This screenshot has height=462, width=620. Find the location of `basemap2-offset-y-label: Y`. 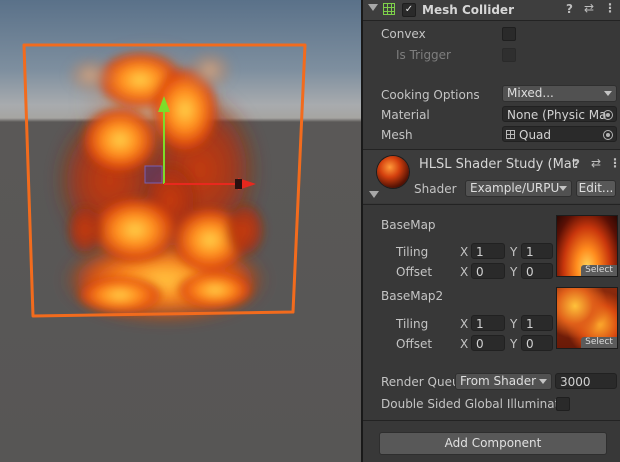

basemap2-offset-y-label: Y is located at coordinates (514, 344).